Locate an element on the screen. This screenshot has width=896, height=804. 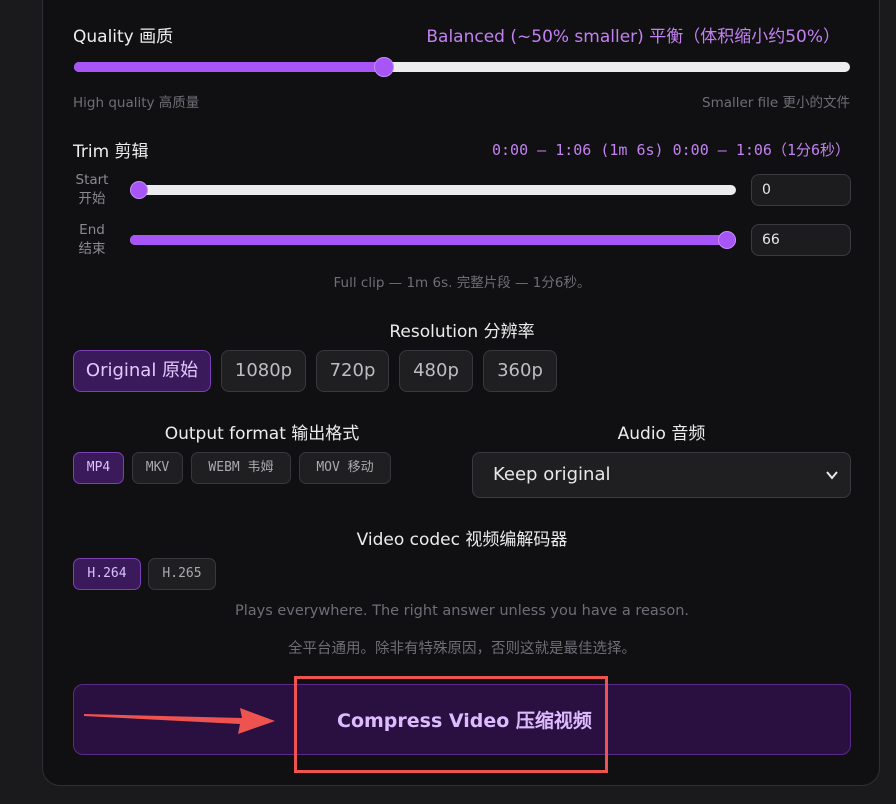
trim-range-label: 0:00 – 1:06 (1m 6s) 0:00 – 1:06（1分6秒） is located at coordinates (670, 150).